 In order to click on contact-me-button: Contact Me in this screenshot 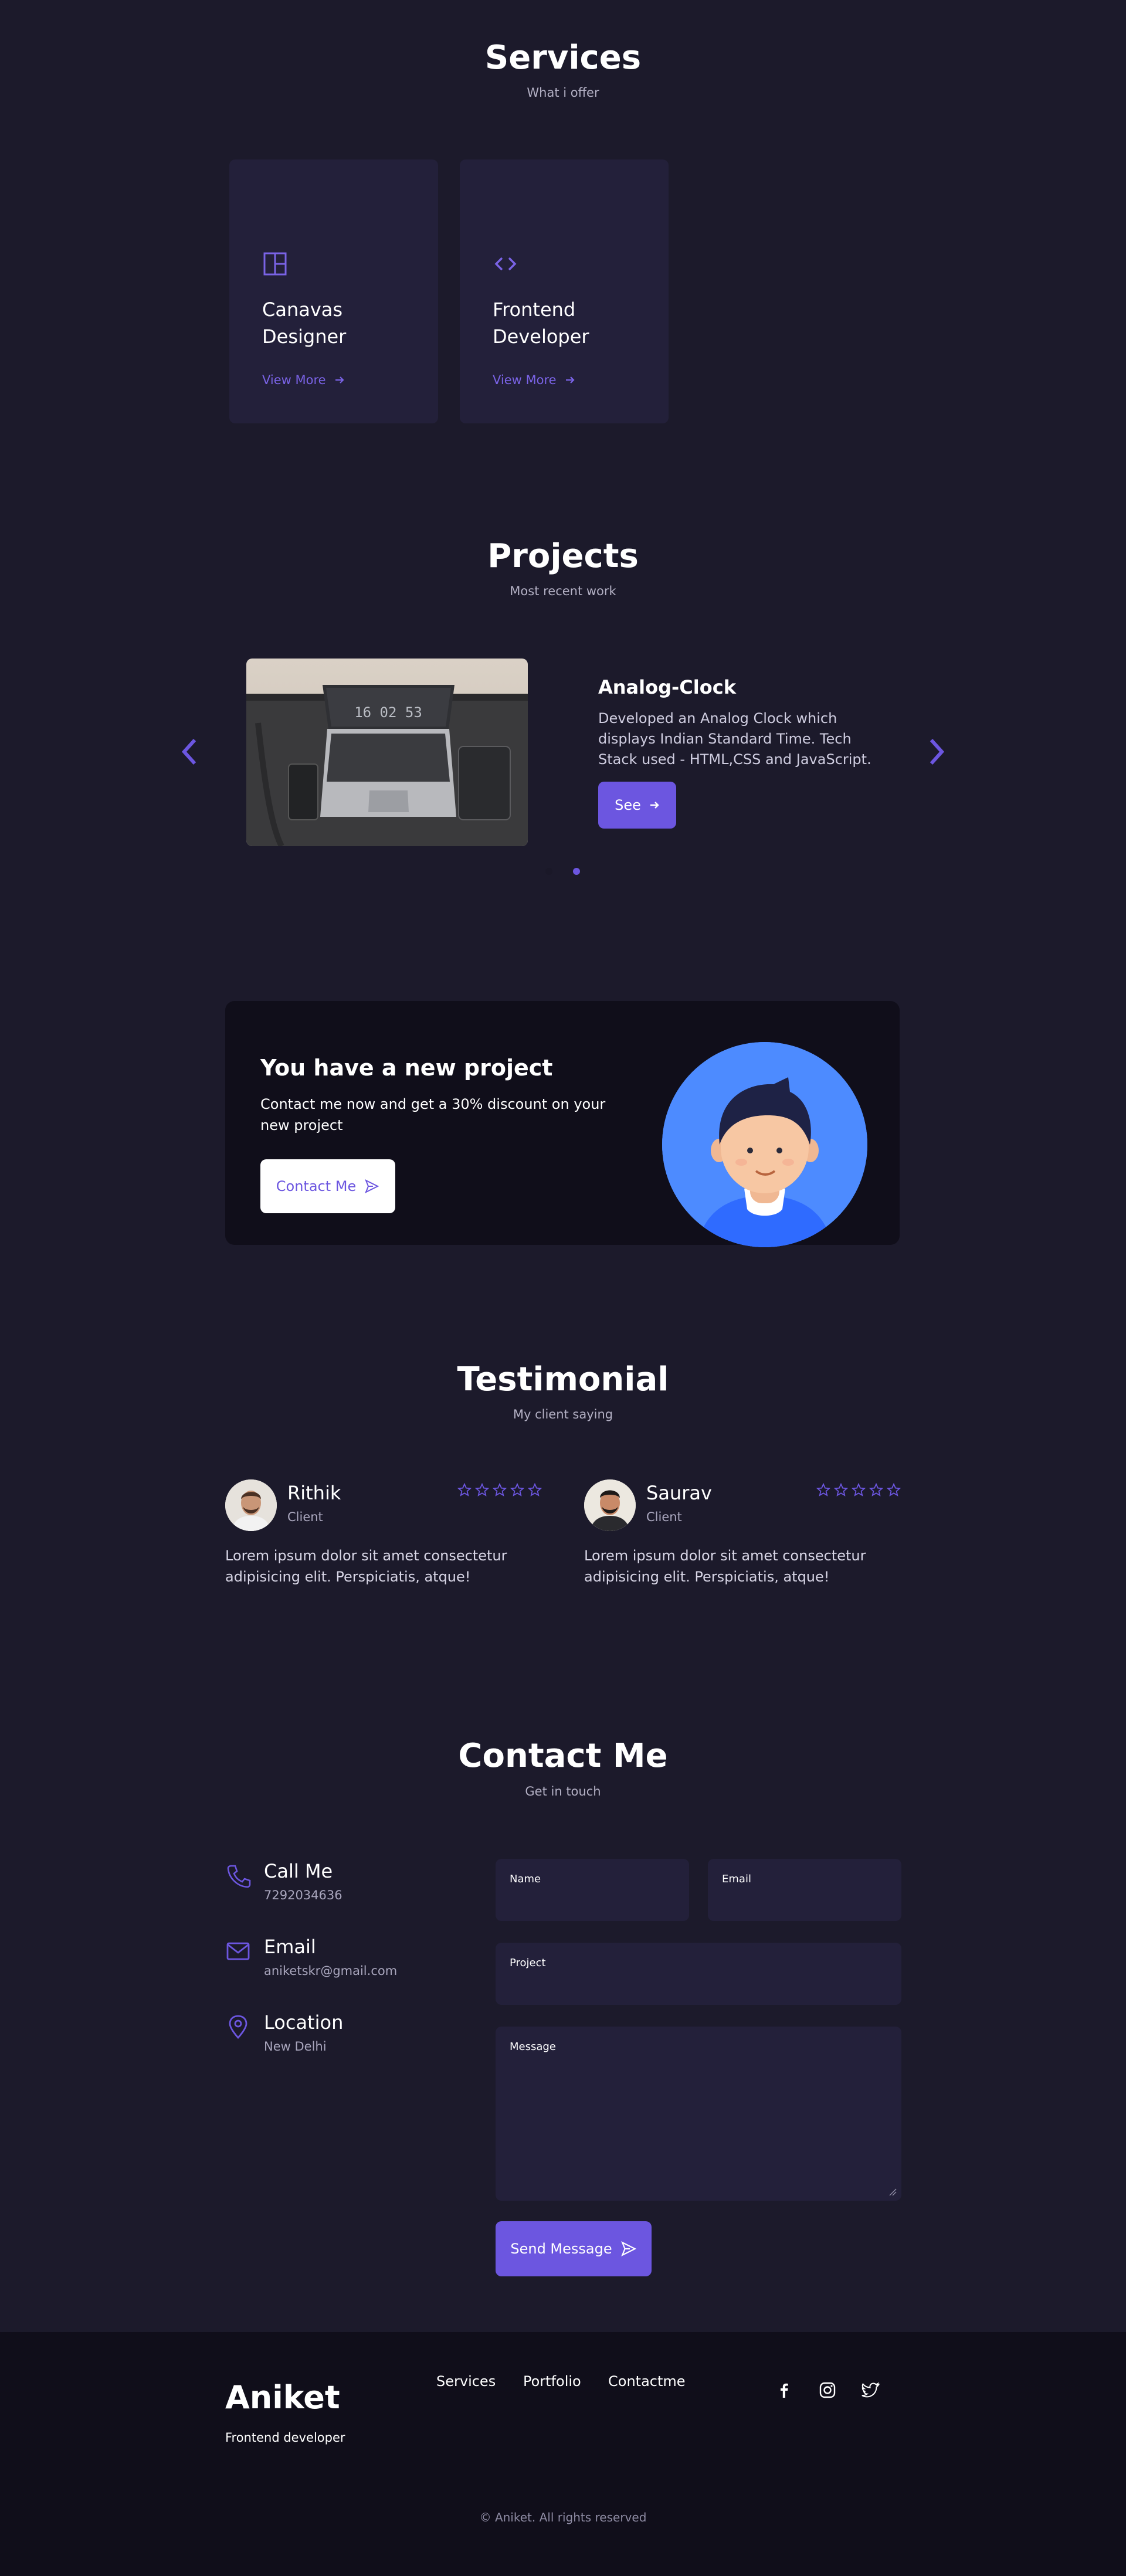, I will do `click(327, 1186)`.